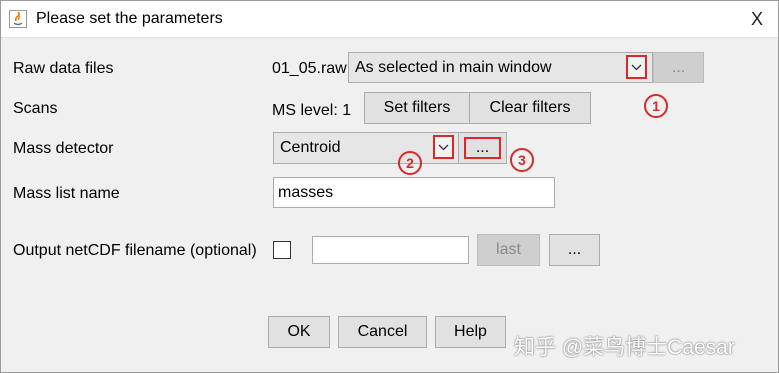 The width and height of the screenshot is (779, 373). I want to click on last-button: last, so click(508, 250).